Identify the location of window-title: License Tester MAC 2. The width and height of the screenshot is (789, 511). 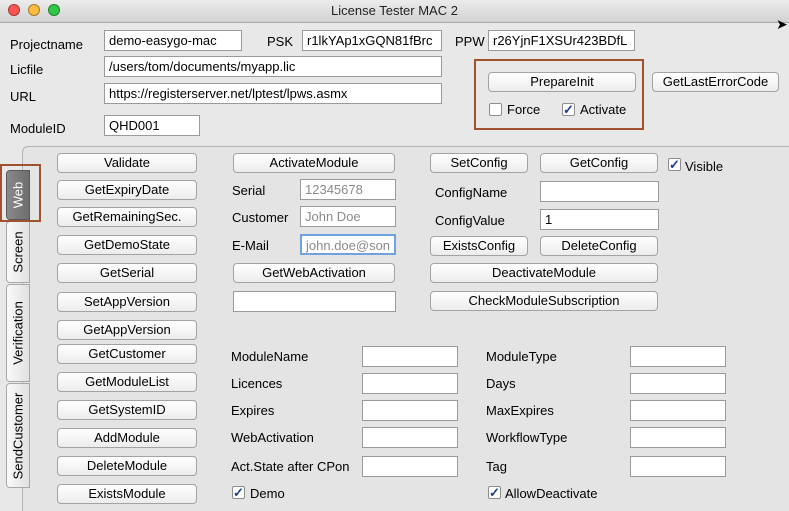
(394, 10).